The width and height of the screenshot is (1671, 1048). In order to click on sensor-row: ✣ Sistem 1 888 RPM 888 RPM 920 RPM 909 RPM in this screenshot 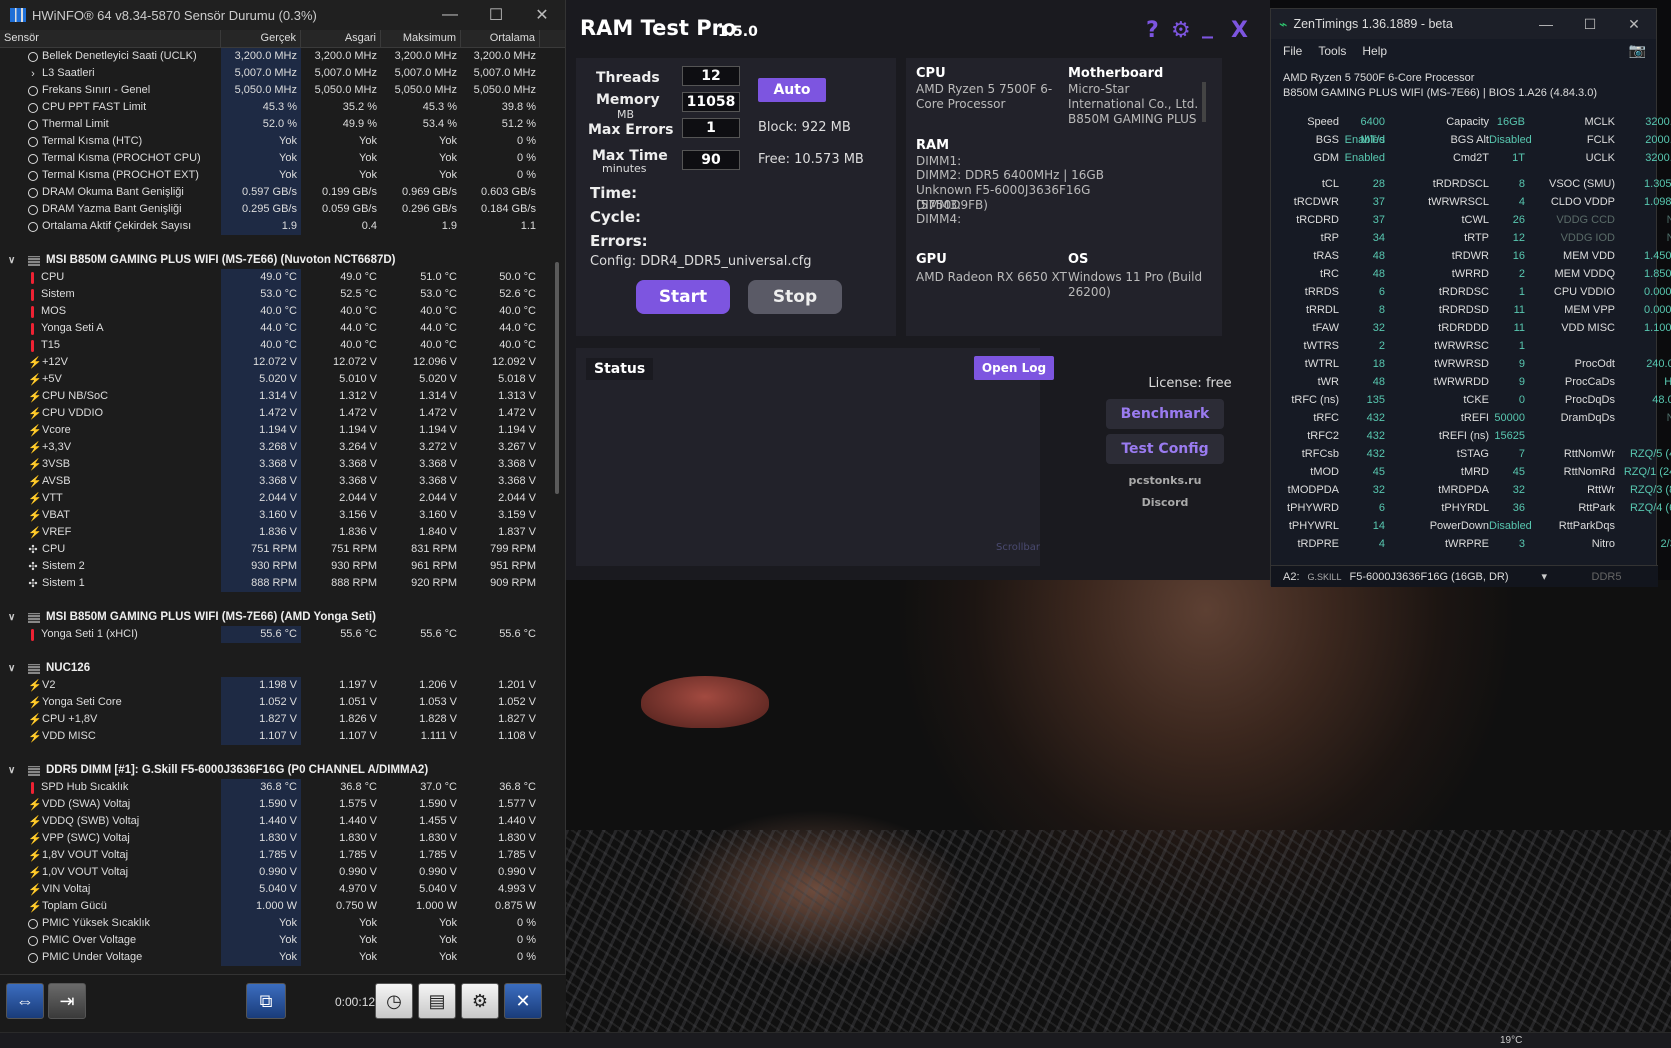, I will do `click(278, 583)`.